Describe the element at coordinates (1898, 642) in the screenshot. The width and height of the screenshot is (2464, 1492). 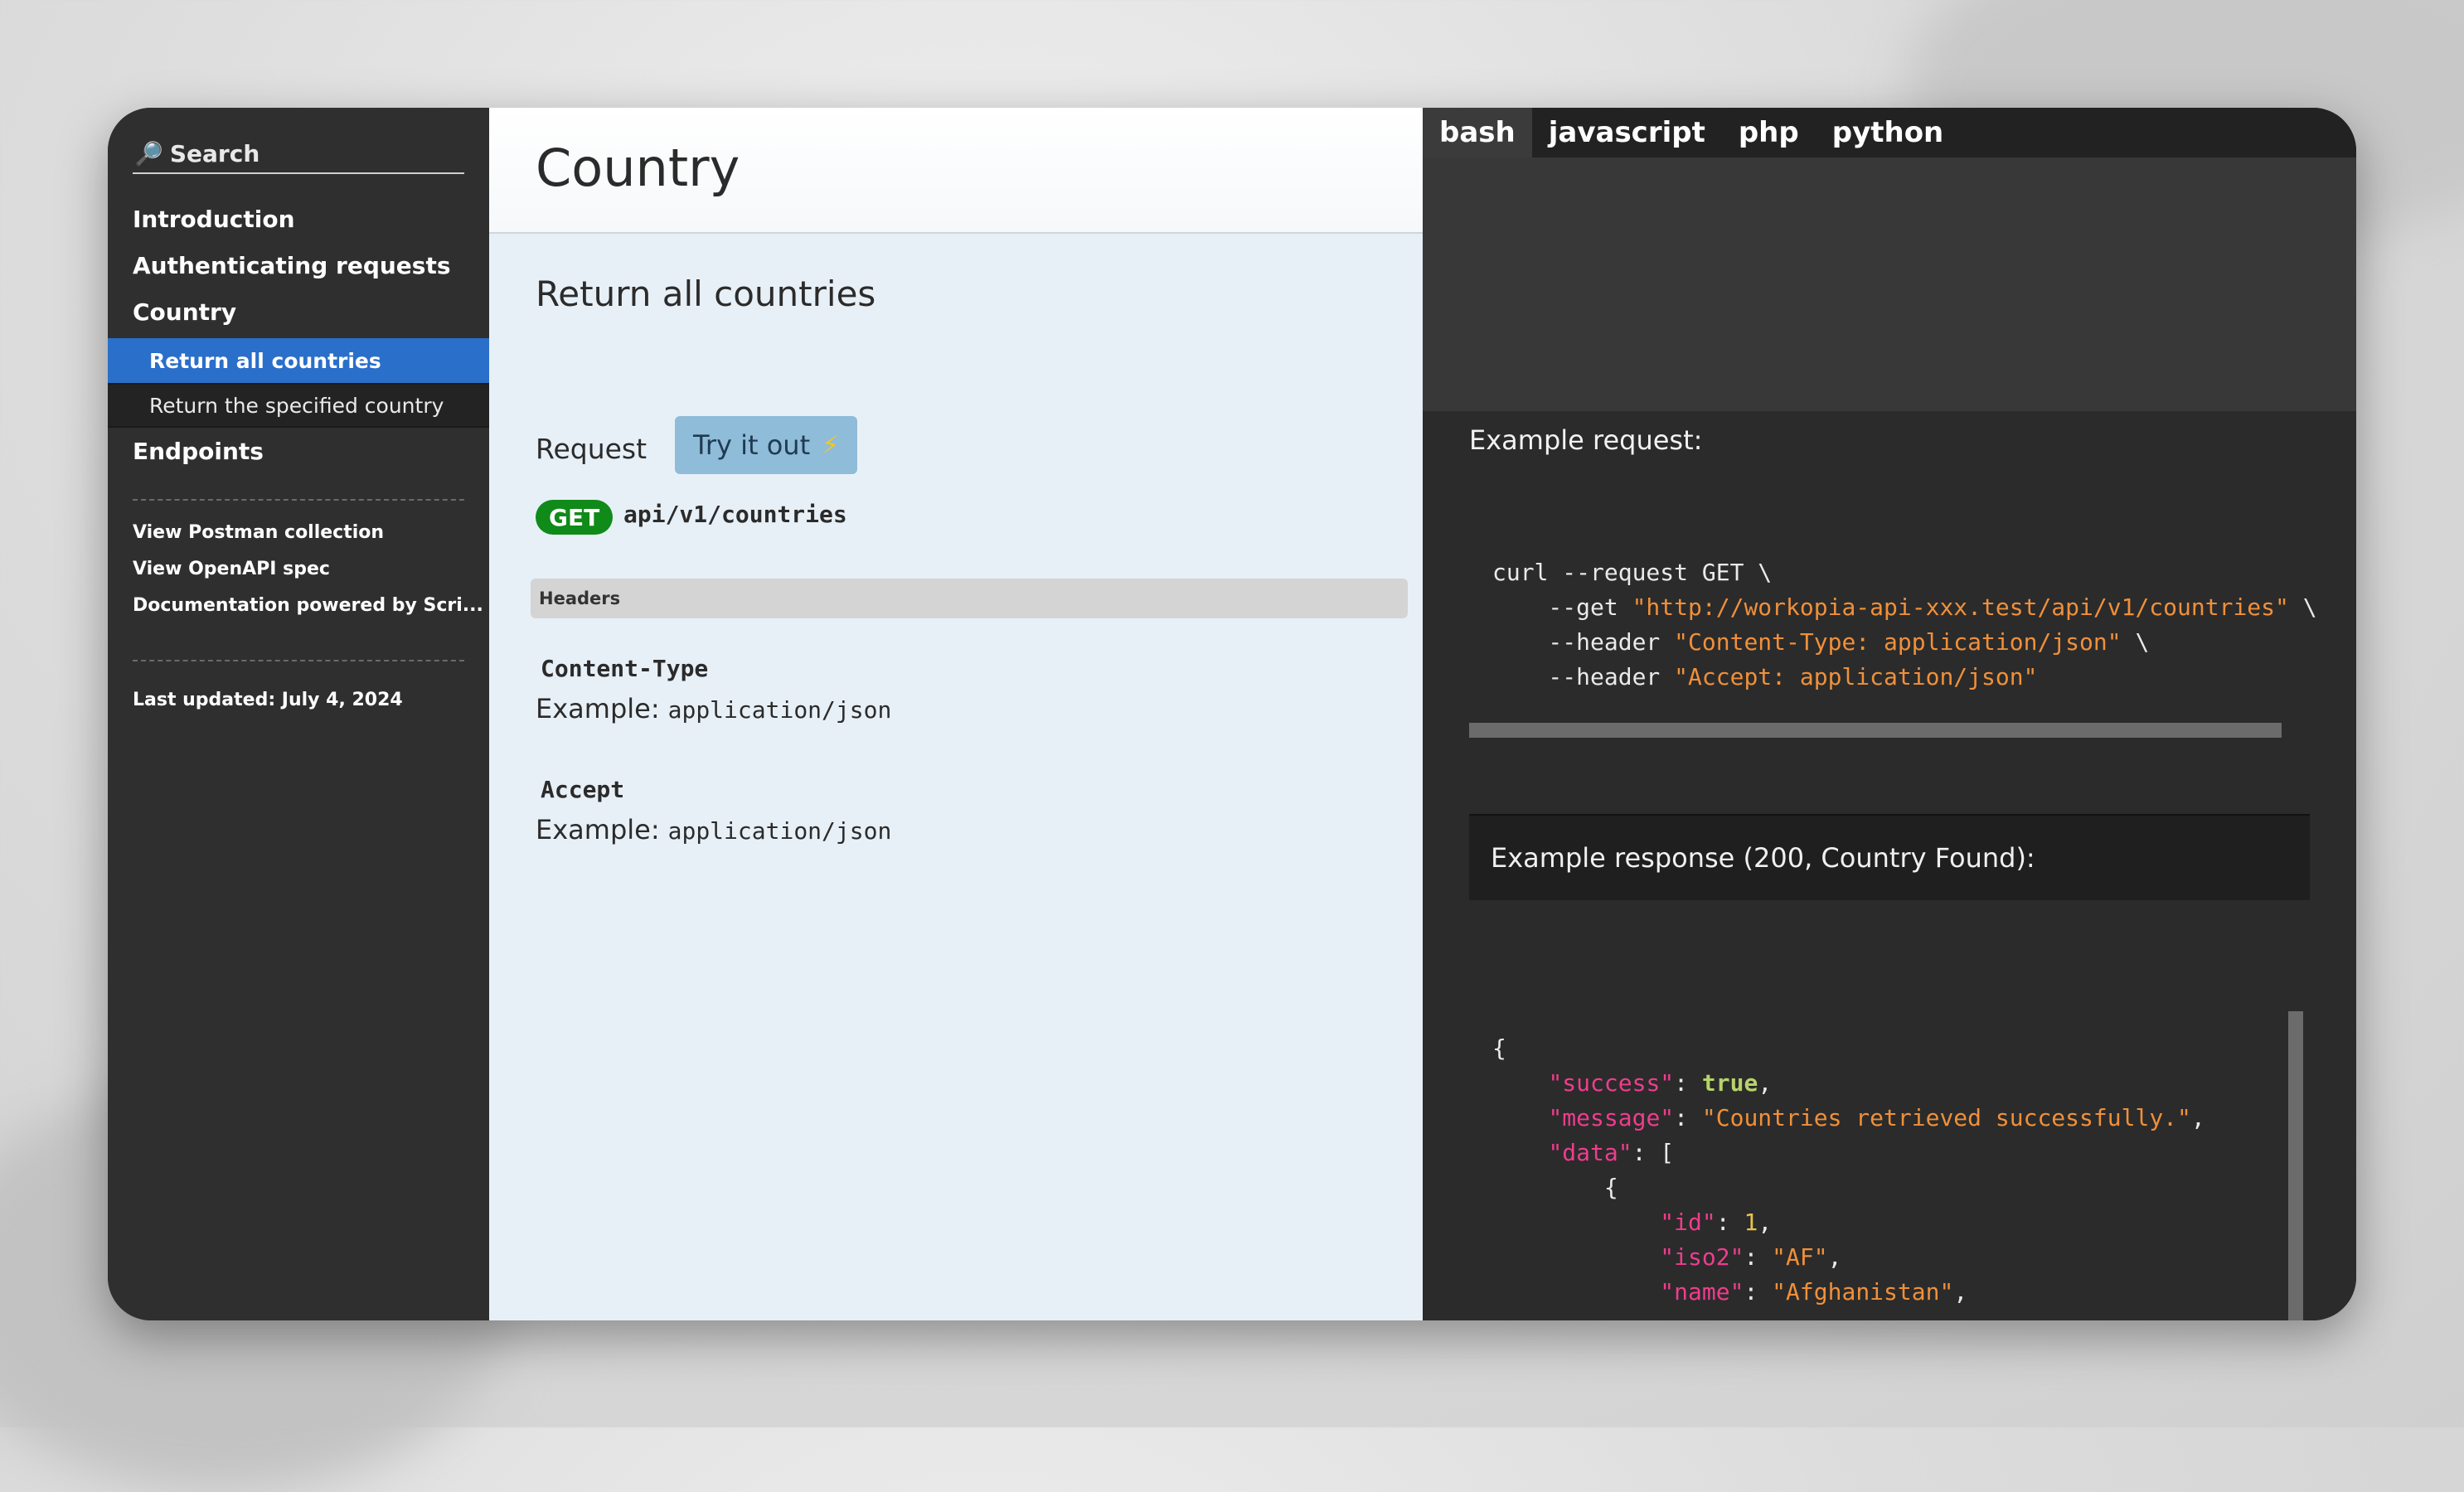
I see `code-string: "Content-Type: application/json"` at that location.